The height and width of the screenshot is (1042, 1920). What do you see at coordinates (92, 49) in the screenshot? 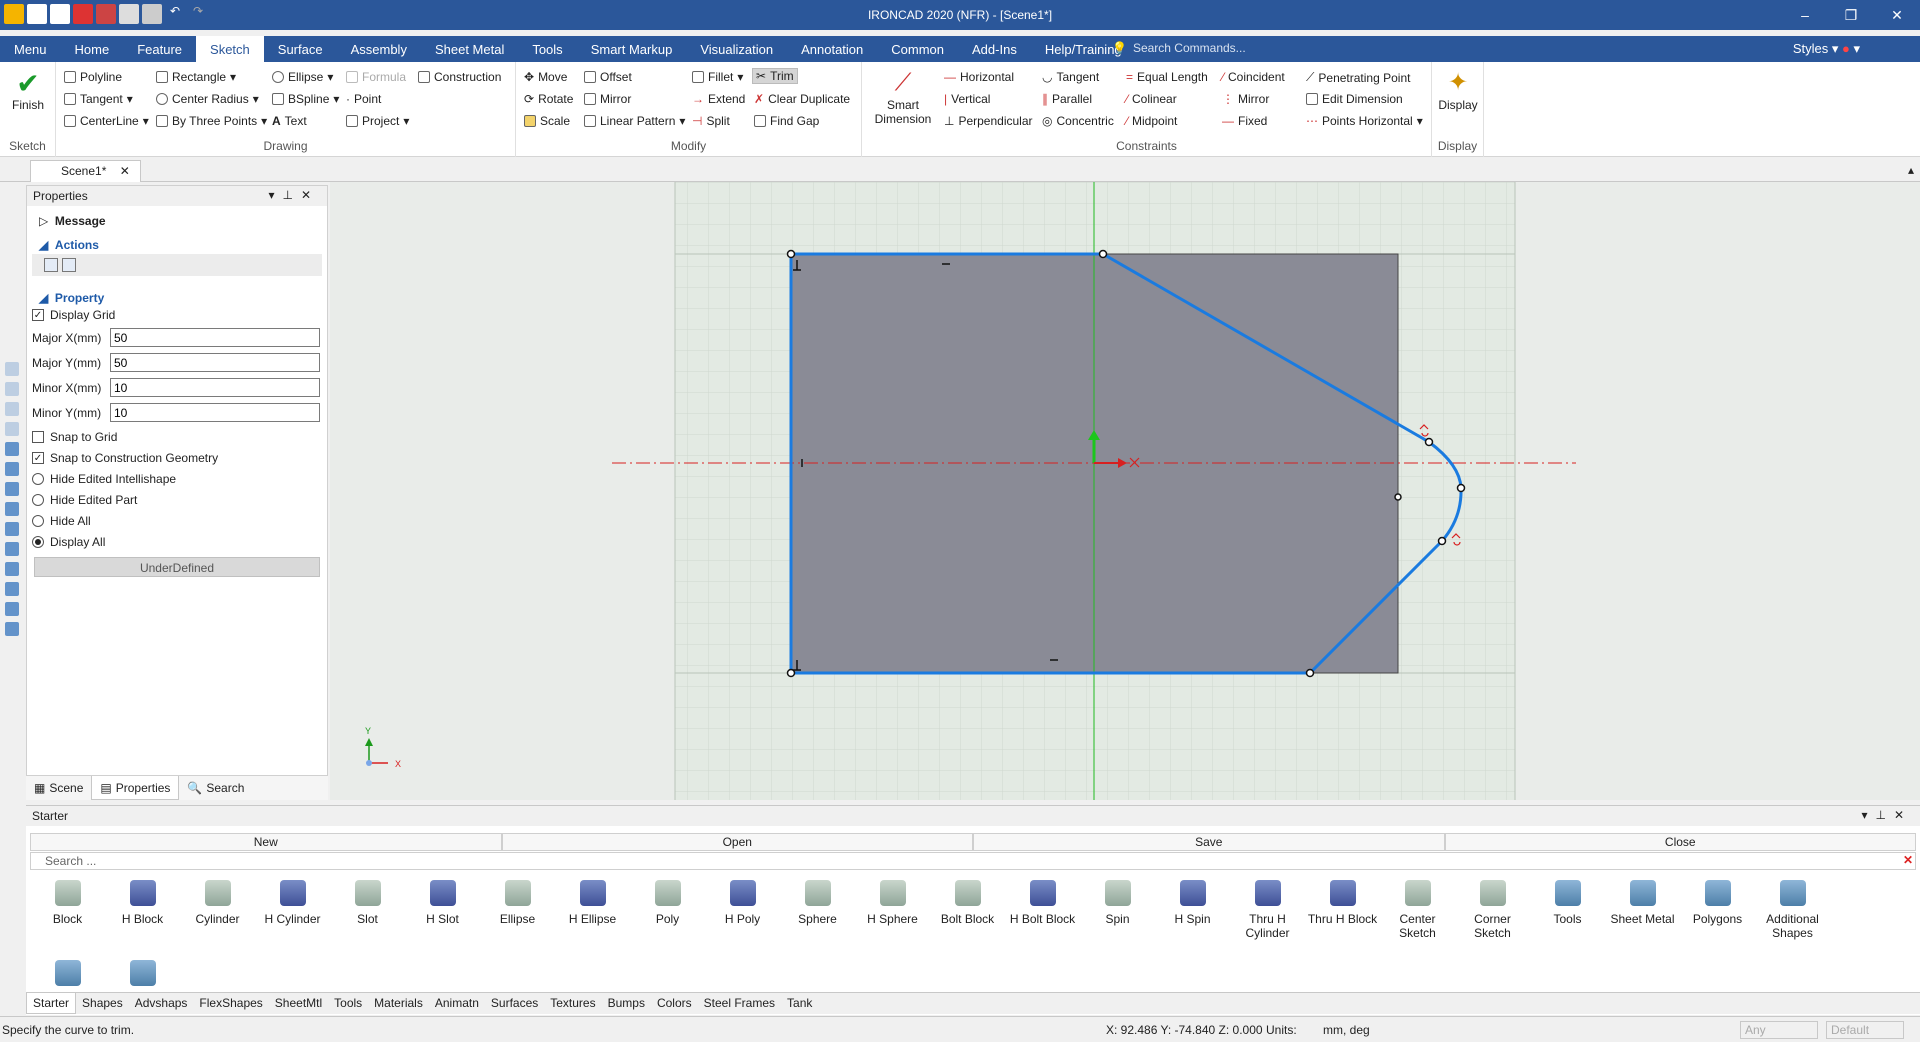
I see `tab-home: Home` at bounding box center [92, 49].